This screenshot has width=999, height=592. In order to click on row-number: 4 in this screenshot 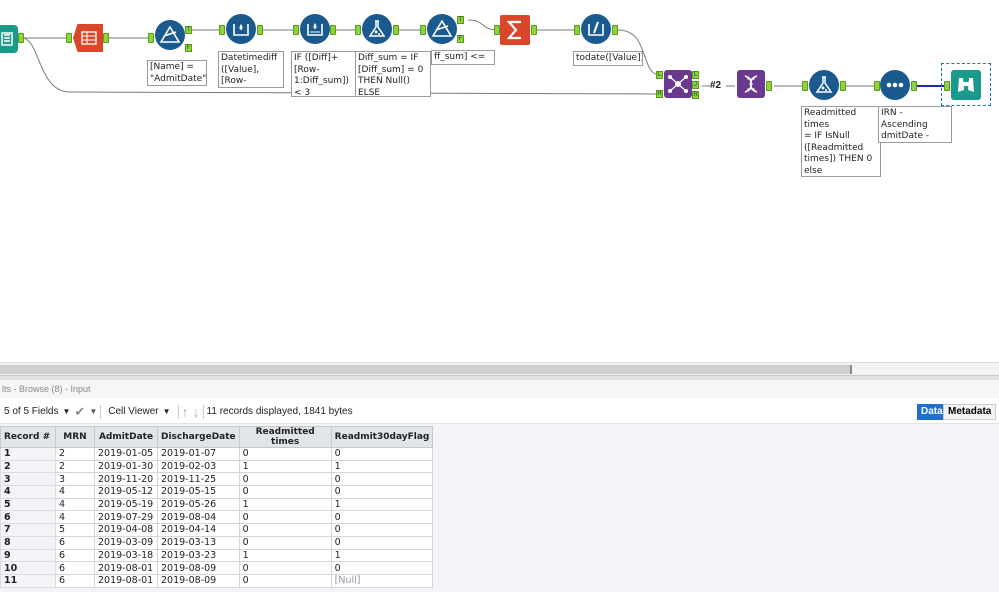, I will do `click(28, 492)`.